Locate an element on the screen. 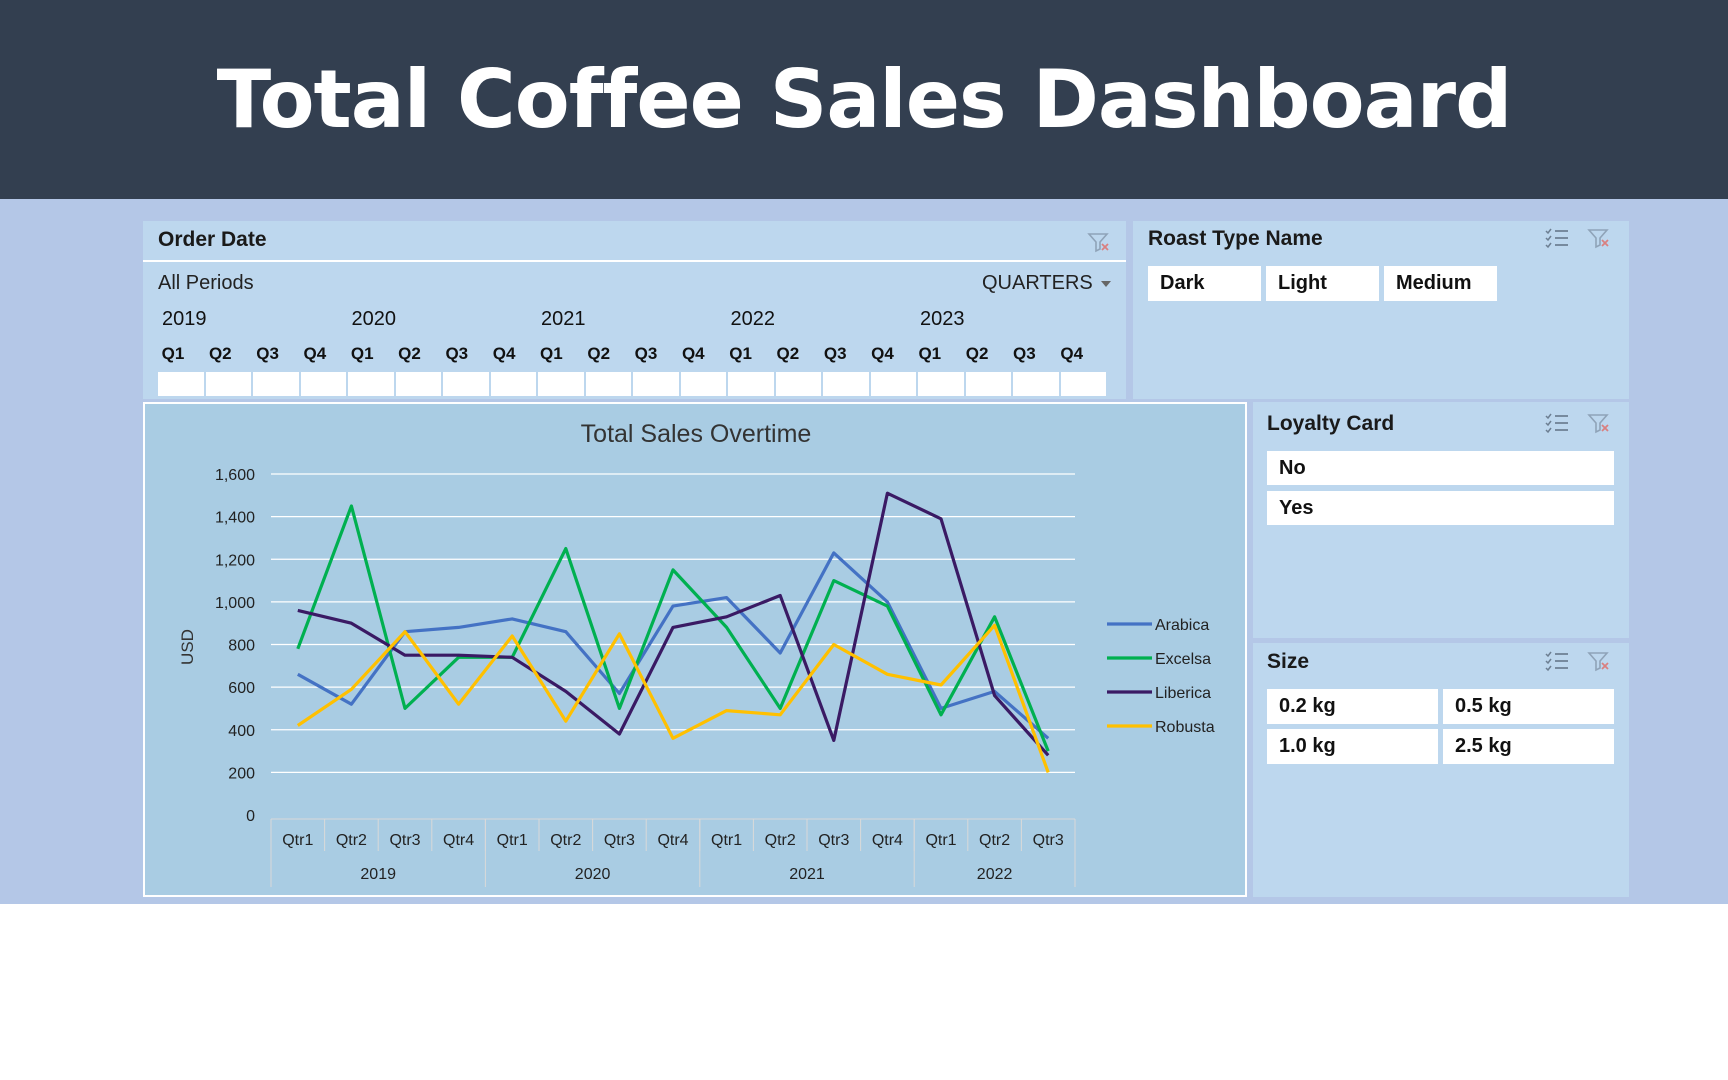 This screenshot has height=1080, width=1728. y-tick-label: 0 is located at coordinates (250, 816).